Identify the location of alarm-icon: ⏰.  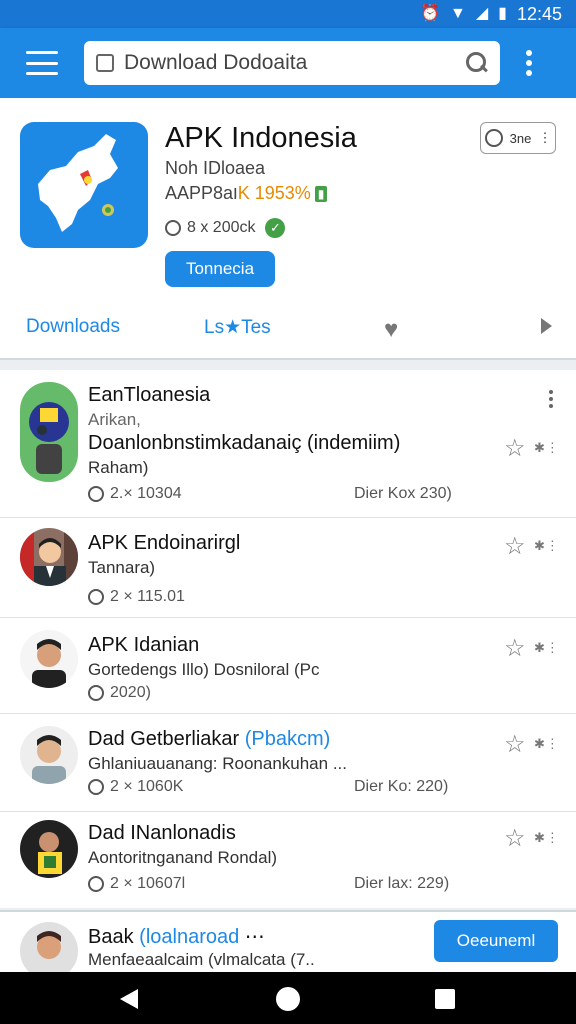
(430, 13).